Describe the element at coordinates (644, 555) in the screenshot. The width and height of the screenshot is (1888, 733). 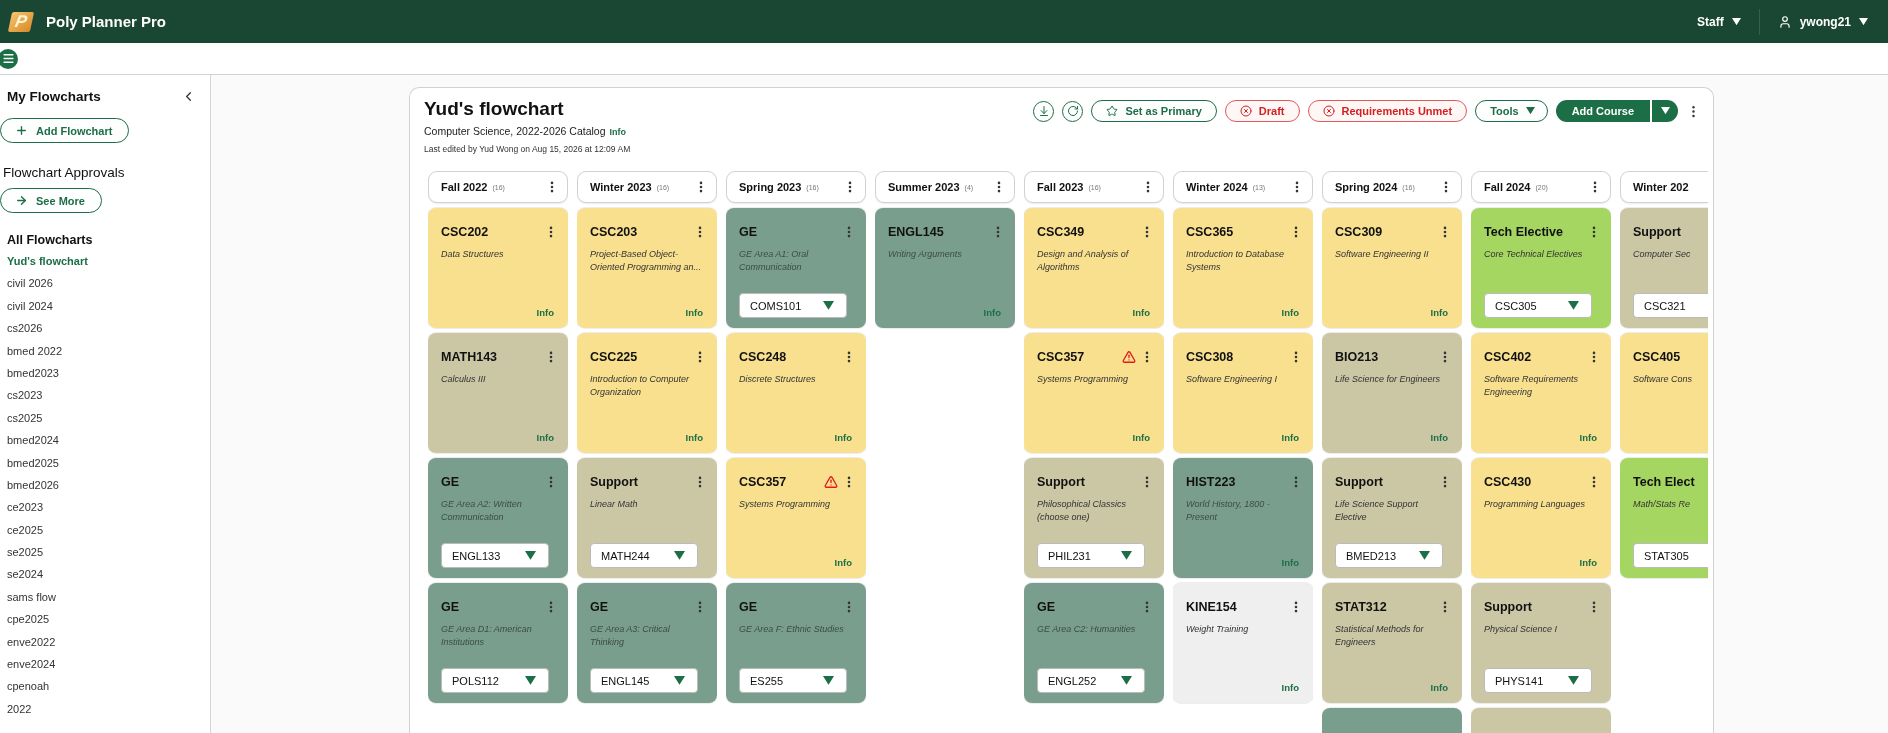
I see `course-select: MATH244` at that location.